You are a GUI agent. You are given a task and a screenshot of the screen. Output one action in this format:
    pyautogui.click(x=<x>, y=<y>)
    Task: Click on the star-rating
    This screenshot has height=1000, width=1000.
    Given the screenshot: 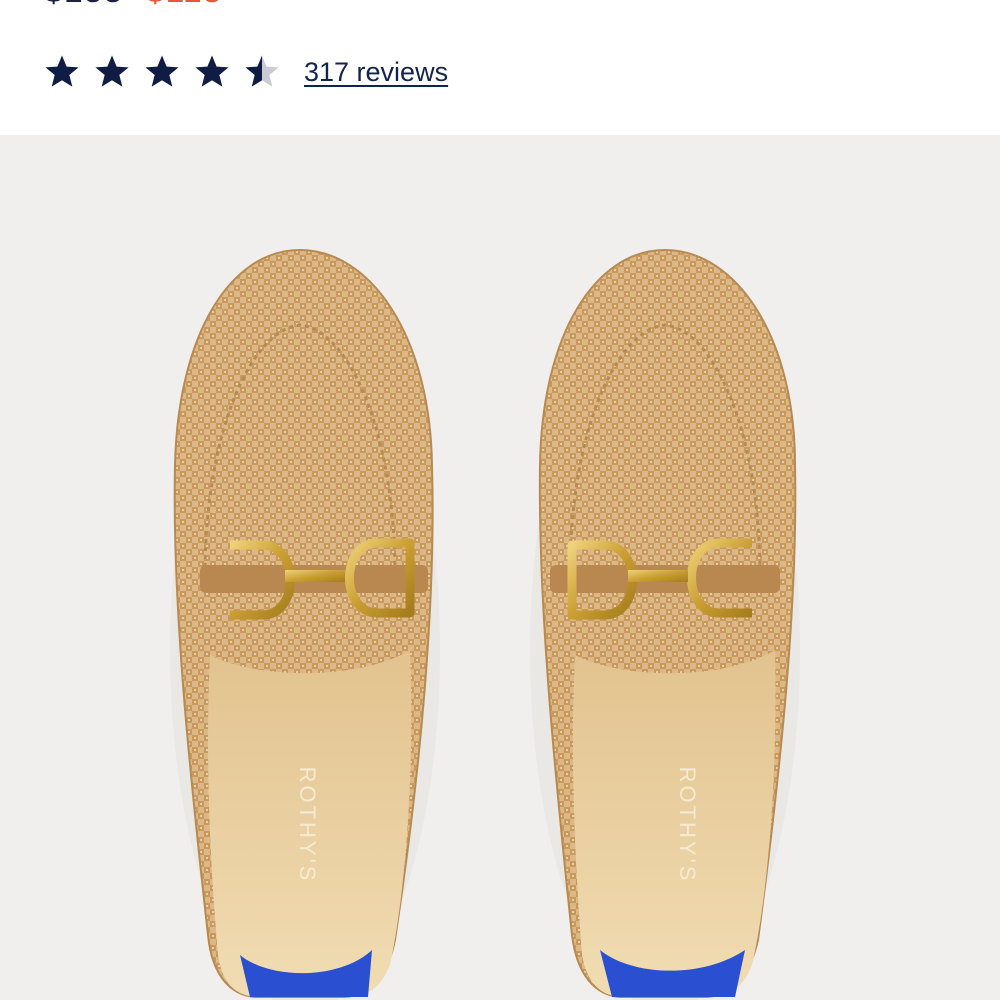 What is the action you would take?
    pyautogui.click(x=169, y=72)
    